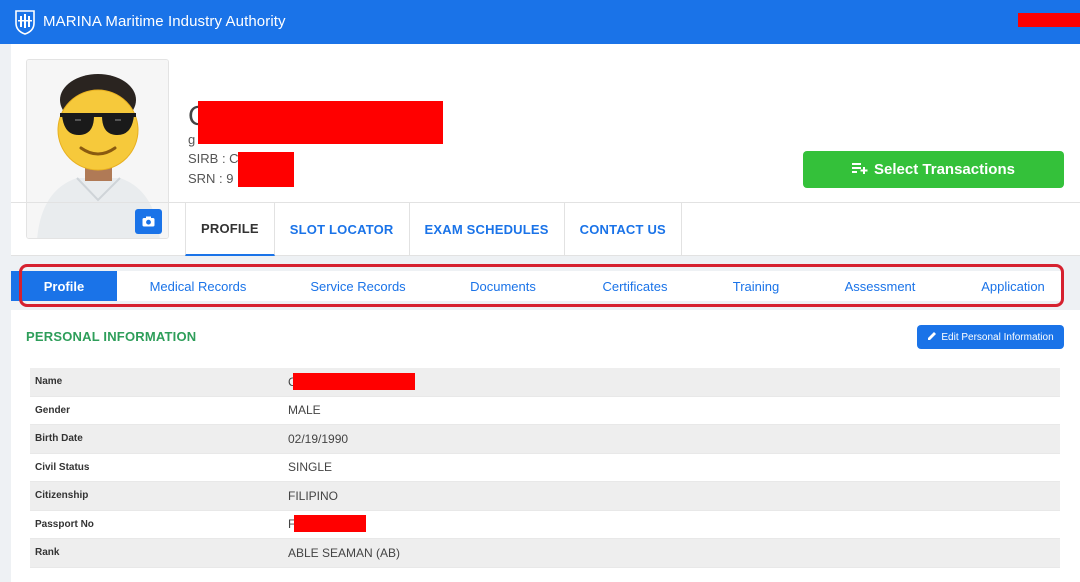  What do you see at coordinates (53, 410) in the screenshot?
I see `row-label: Gender` at bounding box center [53, 410].